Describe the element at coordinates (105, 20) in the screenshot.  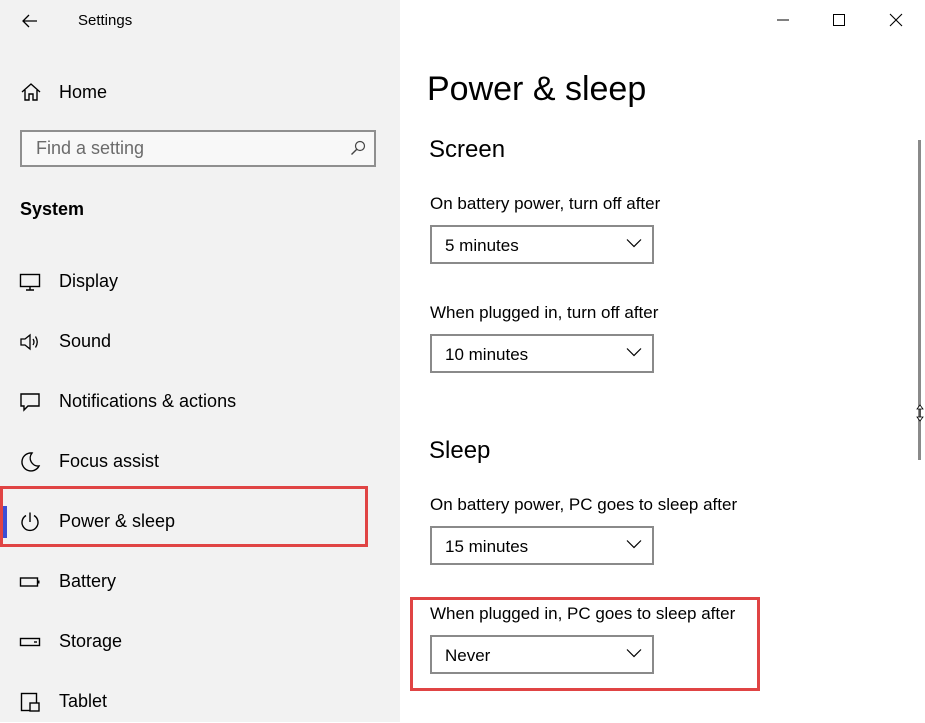
I see `app-title: Settings` at that location.